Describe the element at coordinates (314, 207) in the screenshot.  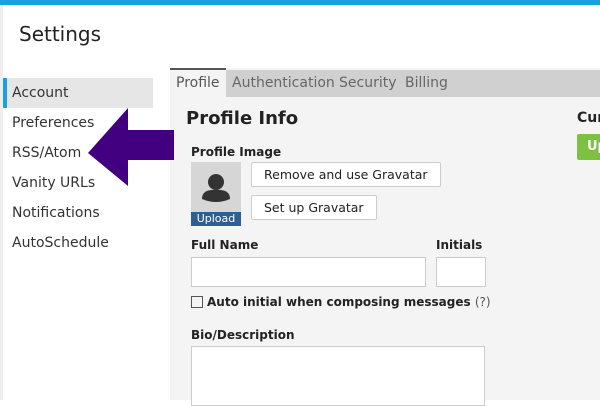
I see `setup-gravatar-button: Set up Gravatar` at that location.